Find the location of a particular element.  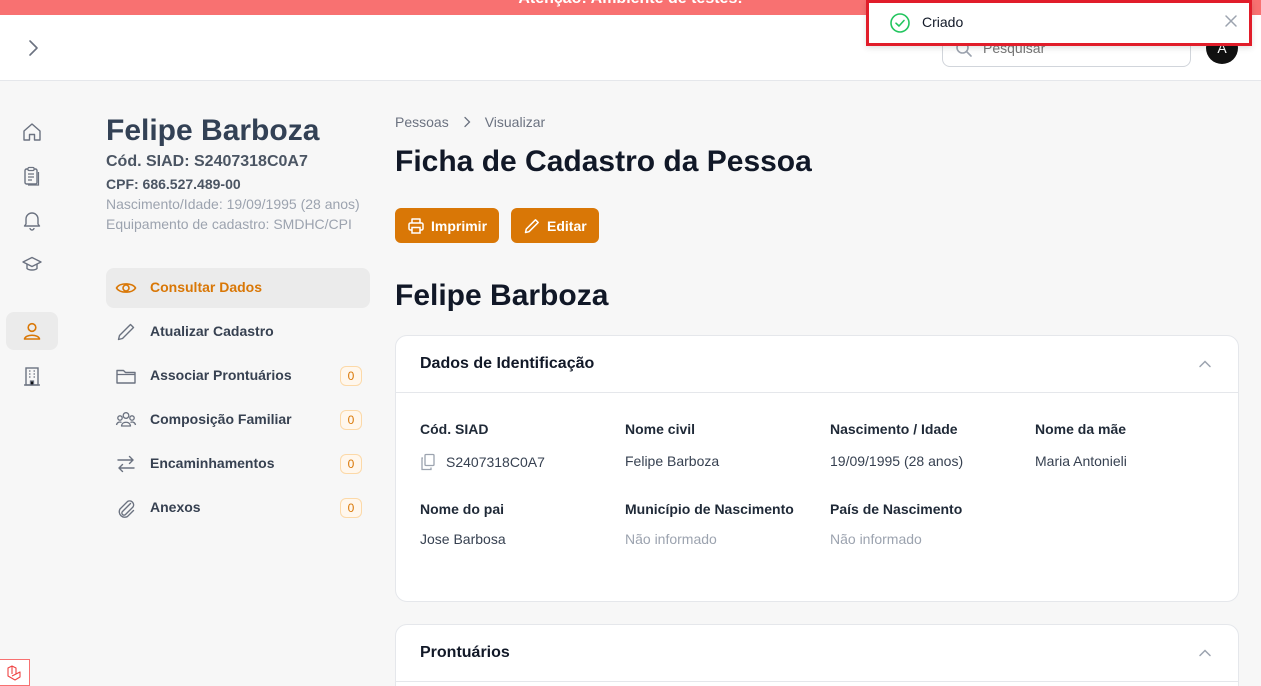

field-value: Maria Antonieli is located at coordinates (1081, 461).